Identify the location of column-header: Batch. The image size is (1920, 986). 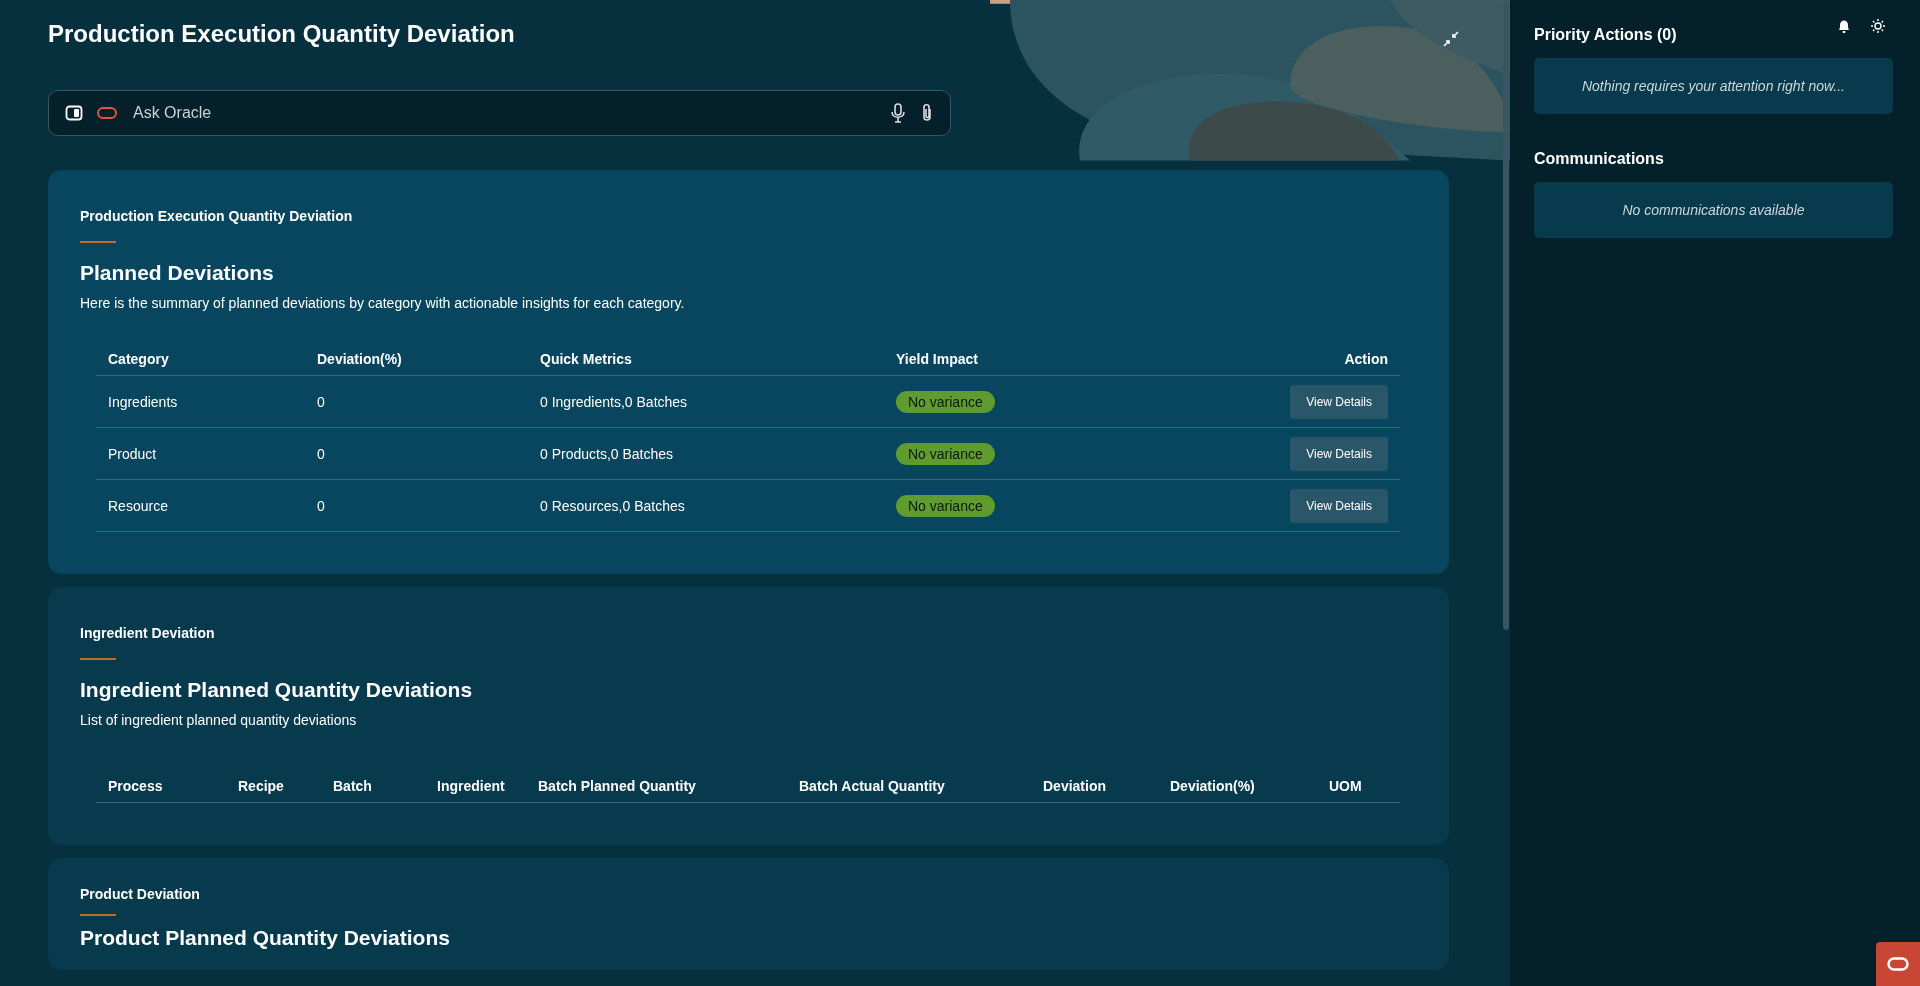
(373, 787).